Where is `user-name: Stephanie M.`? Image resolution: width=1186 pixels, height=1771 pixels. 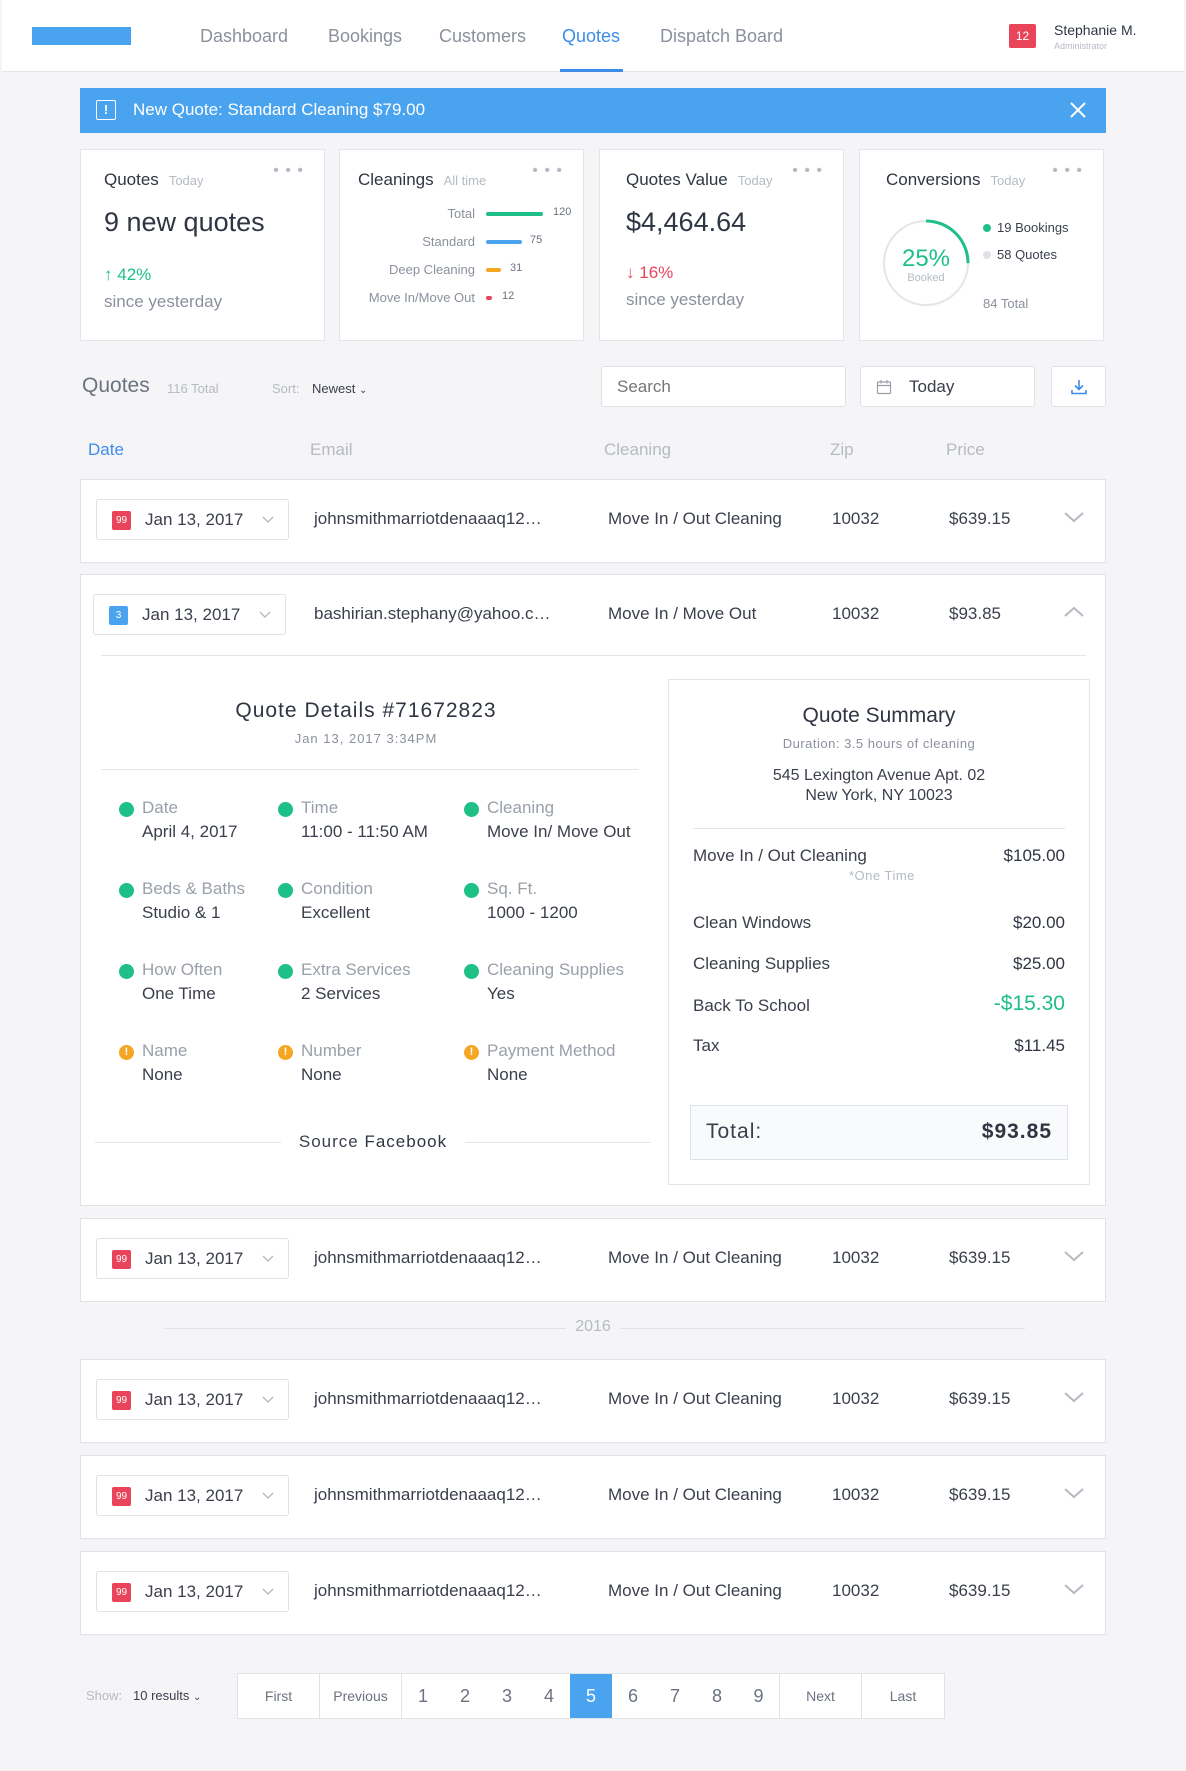
user-name: Stephanie M. is located at coordinates (1095, 30).